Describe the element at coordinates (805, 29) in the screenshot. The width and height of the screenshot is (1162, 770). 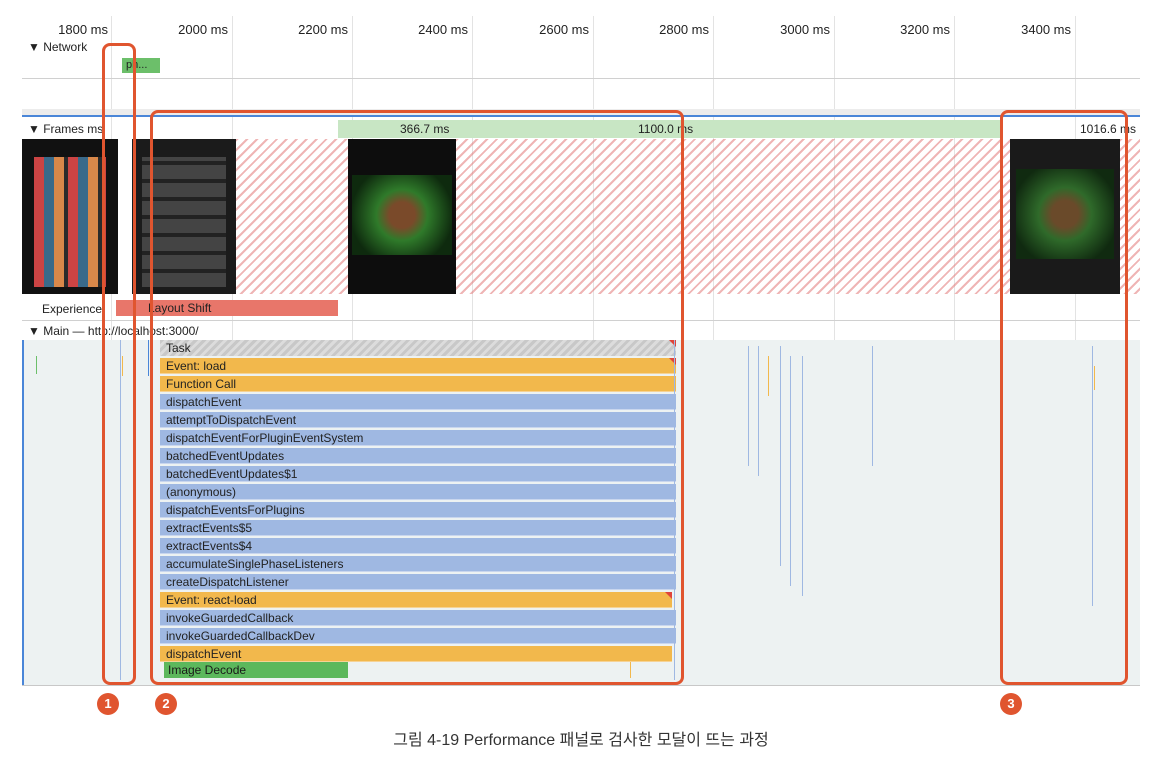
I see `ruler-tick: 3000 ms` at that location.